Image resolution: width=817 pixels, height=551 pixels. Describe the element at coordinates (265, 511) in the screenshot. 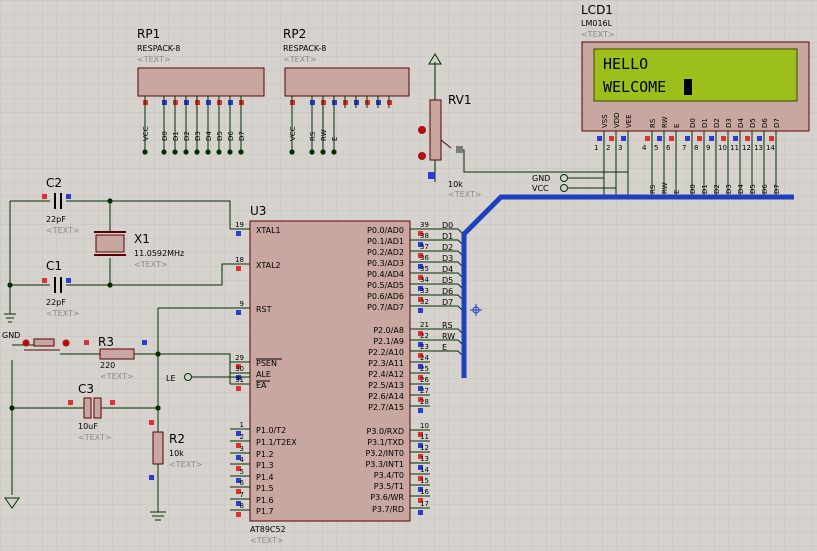

I see `u3-left-pin-name: P1.7` at that location.